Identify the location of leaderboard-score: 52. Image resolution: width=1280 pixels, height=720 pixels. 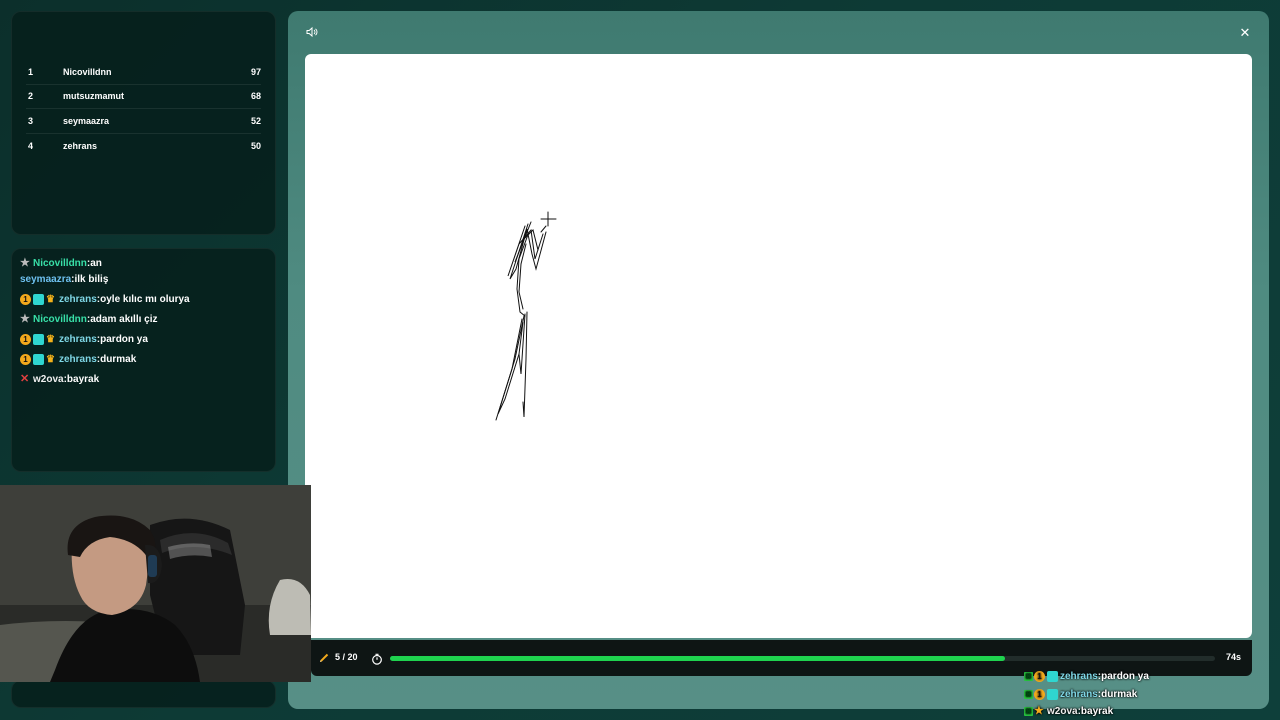
(255, 120).